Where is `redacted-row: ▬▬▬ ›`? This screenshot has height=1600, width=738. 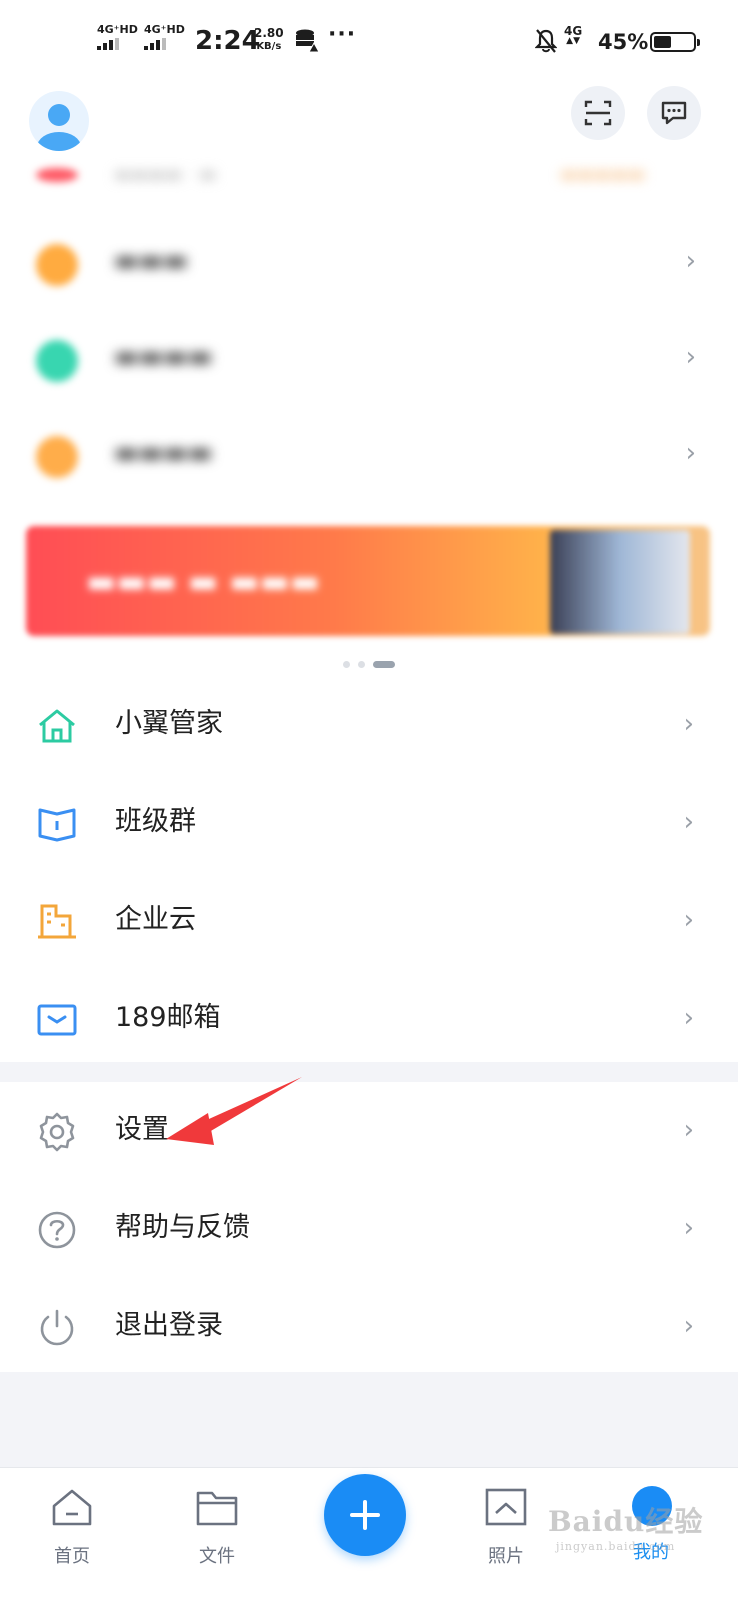
redacted-row: ▬▬▬ › is located at coordinates (369, 266).